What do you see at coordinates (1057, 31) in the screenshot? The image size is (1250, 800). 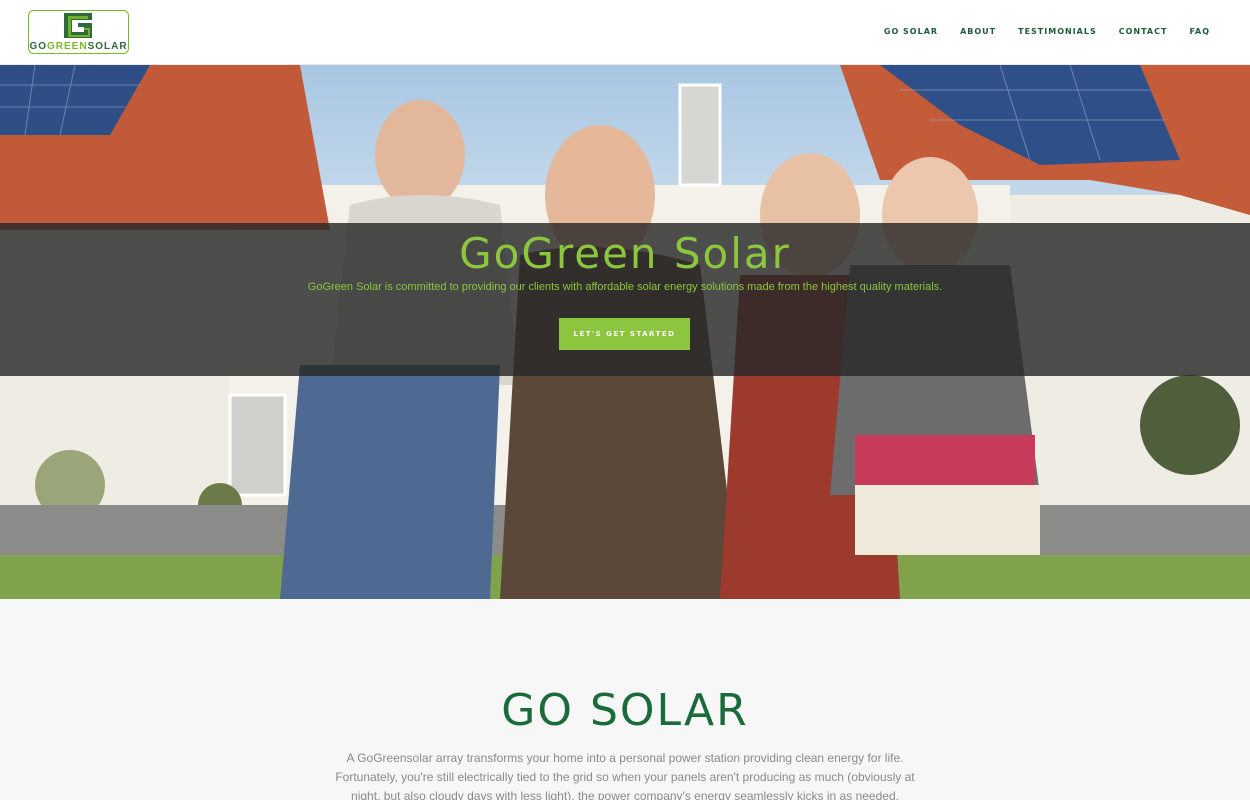 I see `nav-testimonials: TESTIMONIALS` at bounding box center [1057, 31].